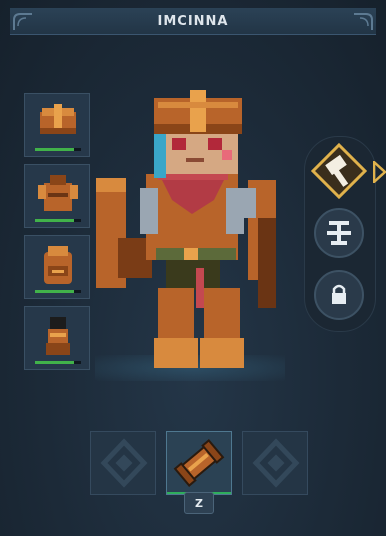 The height and width of the screenshot is (536, 386). I want to click on keybind-badge: Z, so click(199, 503).